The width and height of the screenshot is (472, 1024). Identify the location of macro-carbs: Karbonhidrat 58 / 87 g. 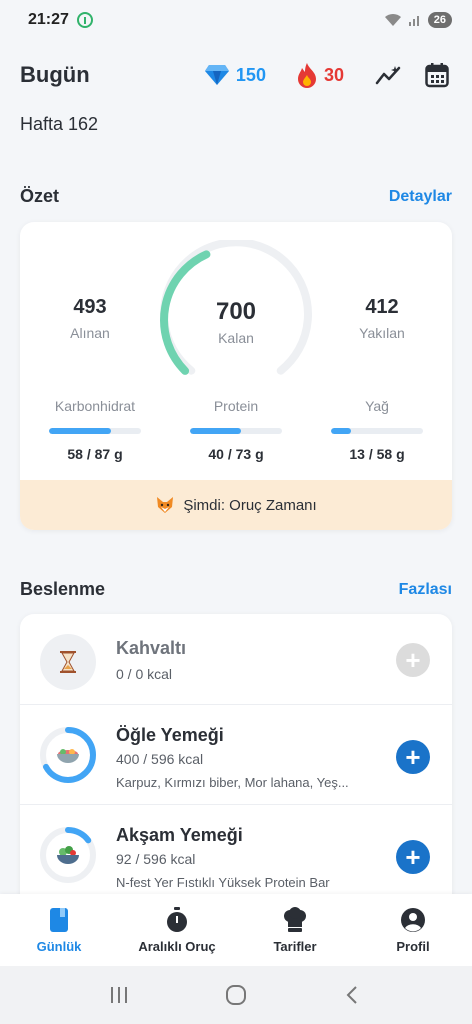
(95, 430).